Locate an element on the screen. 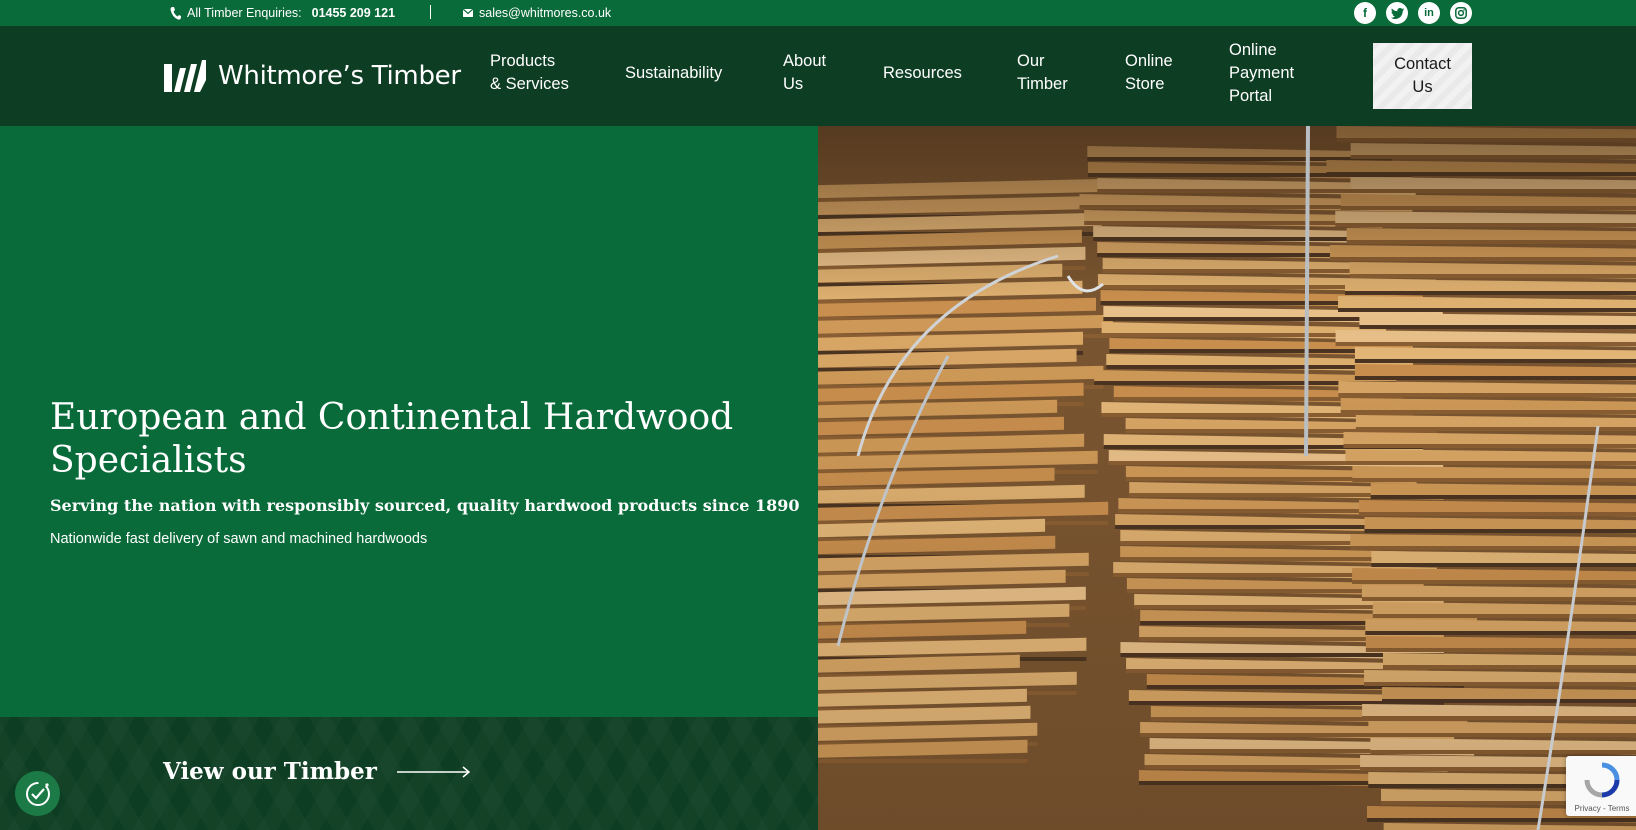 The image size is (1636, 830). nav-sustainability: Sustainability is located at coordinates (673, 73).